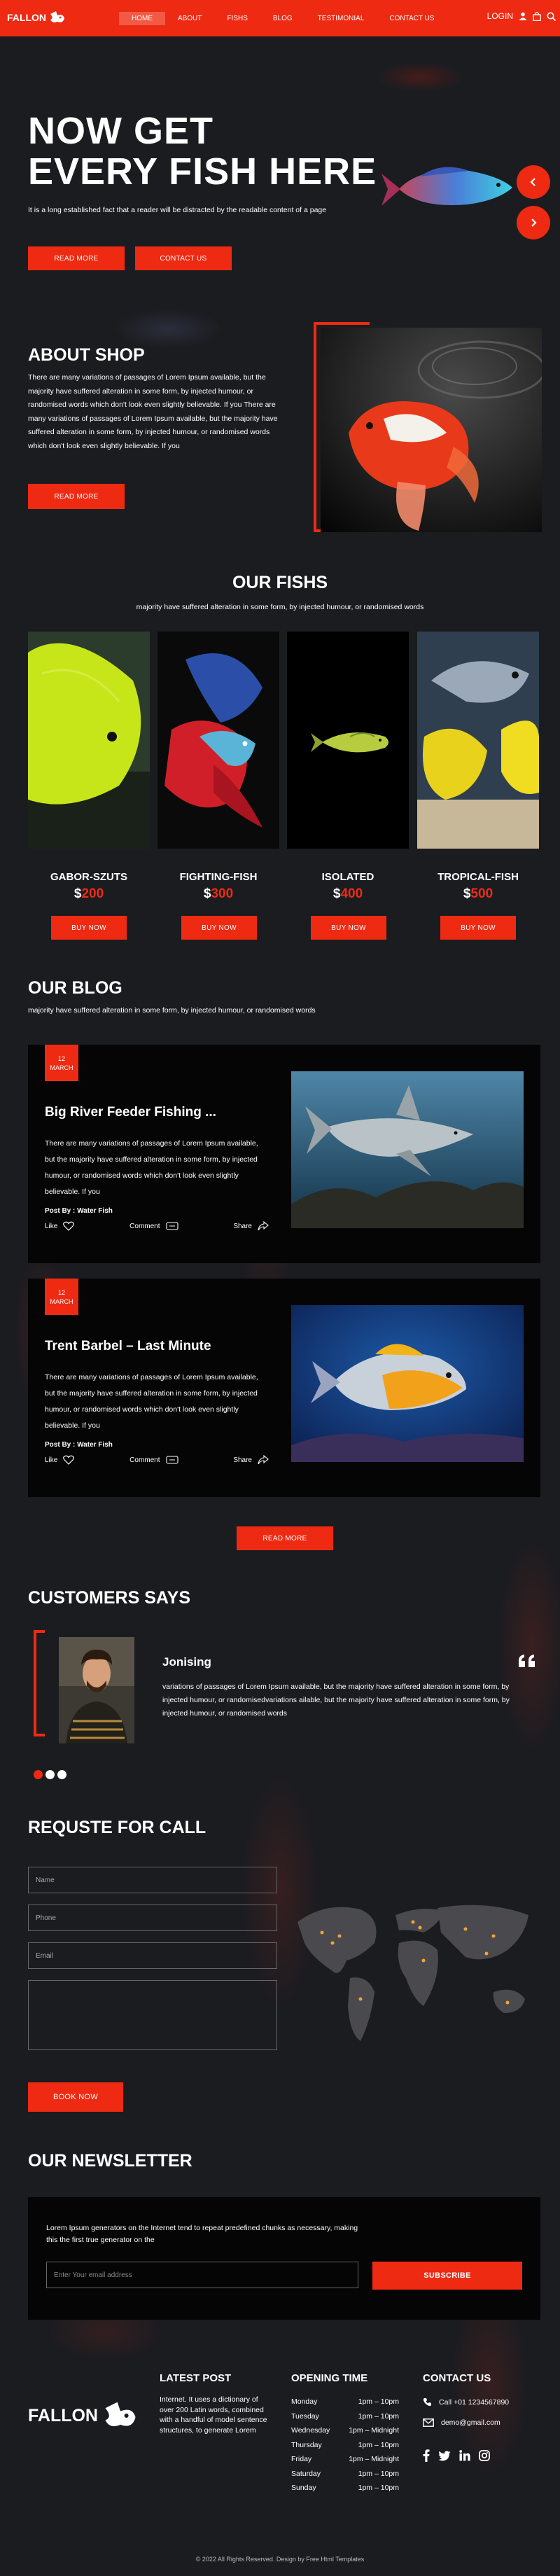 The height and width of the screenshot is (2576, 560). What do you see at coordinates (36, 17) in the screenshot?
I see `brand-logo: FALLON` at bounding box center [36, 17].